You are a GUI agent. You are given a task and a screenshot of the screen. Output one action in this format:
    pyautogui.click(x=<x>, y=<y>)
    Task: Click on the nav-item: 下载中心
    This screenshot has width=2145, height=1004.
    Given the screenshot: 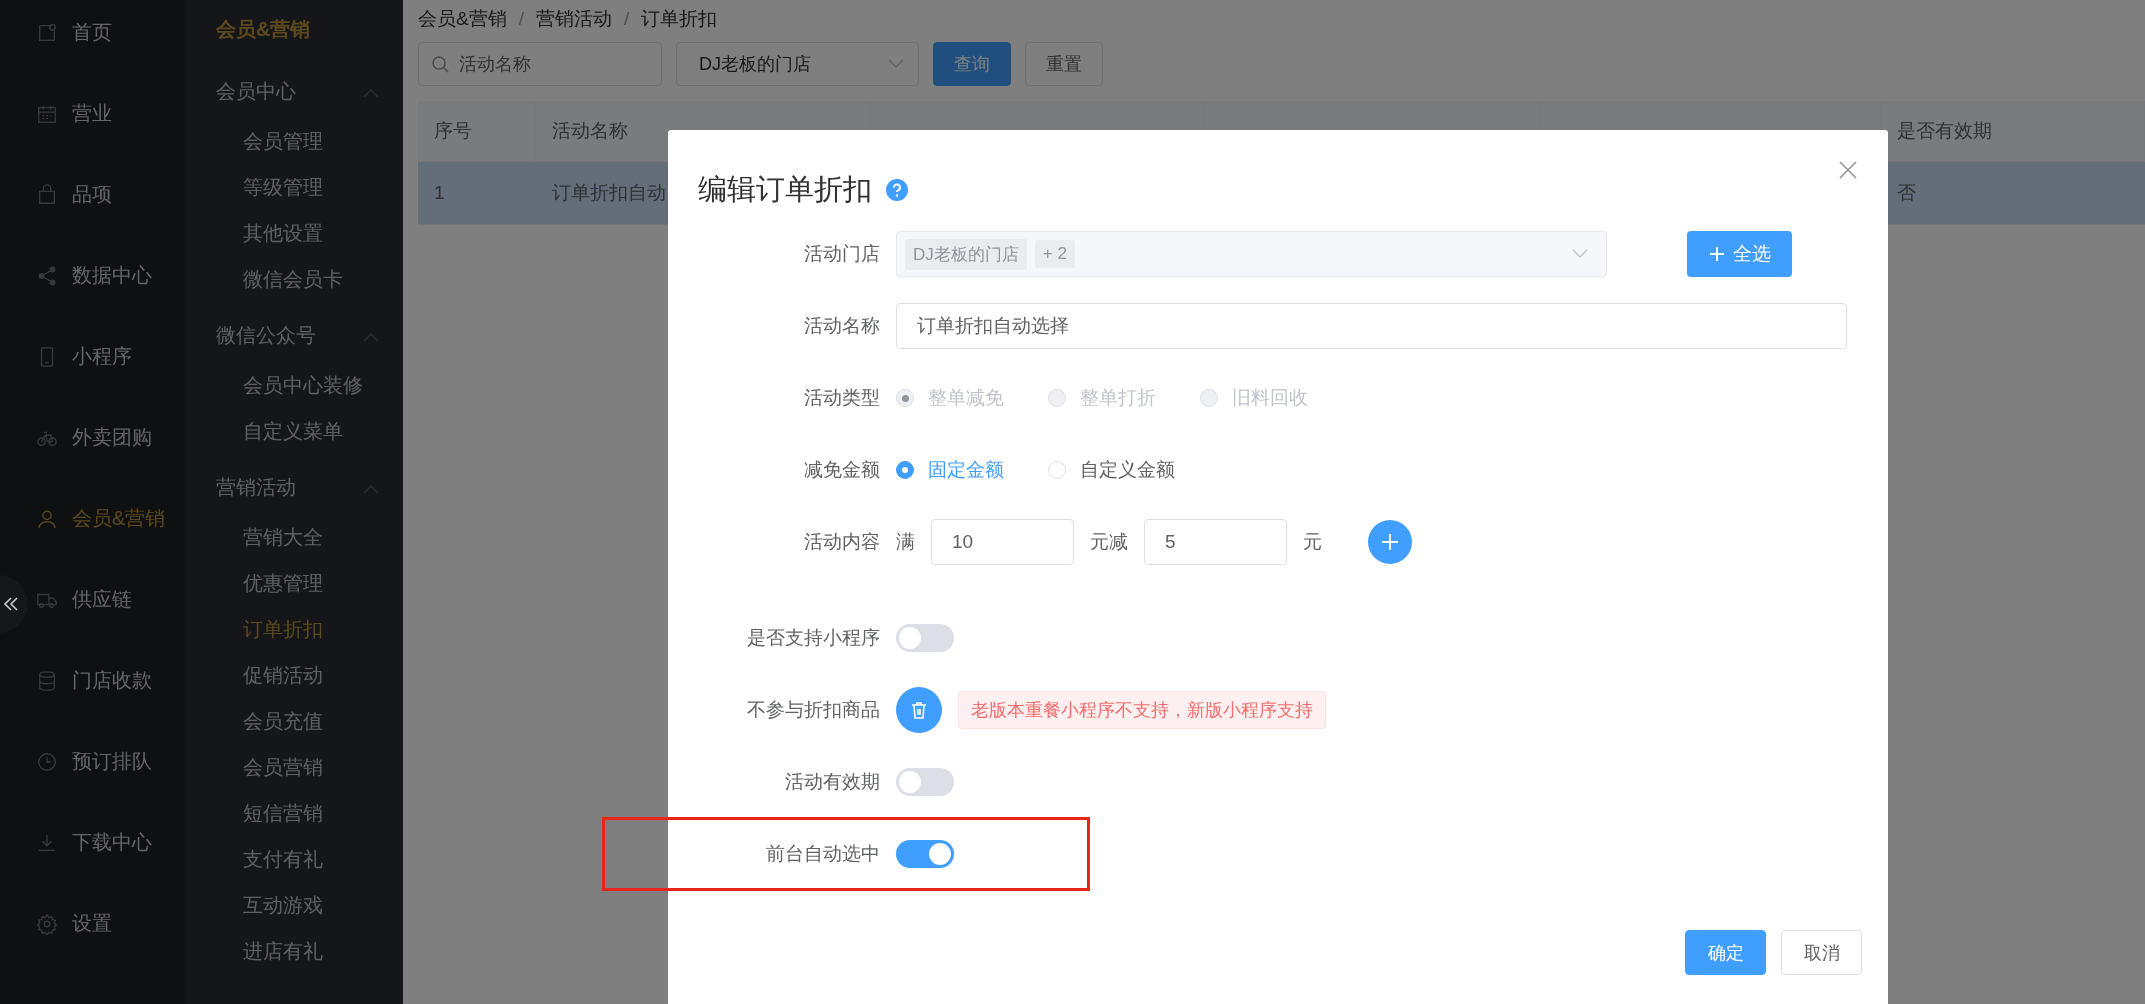 What is the action you would take?
    pyautogui.click(x=107, y=842)
    